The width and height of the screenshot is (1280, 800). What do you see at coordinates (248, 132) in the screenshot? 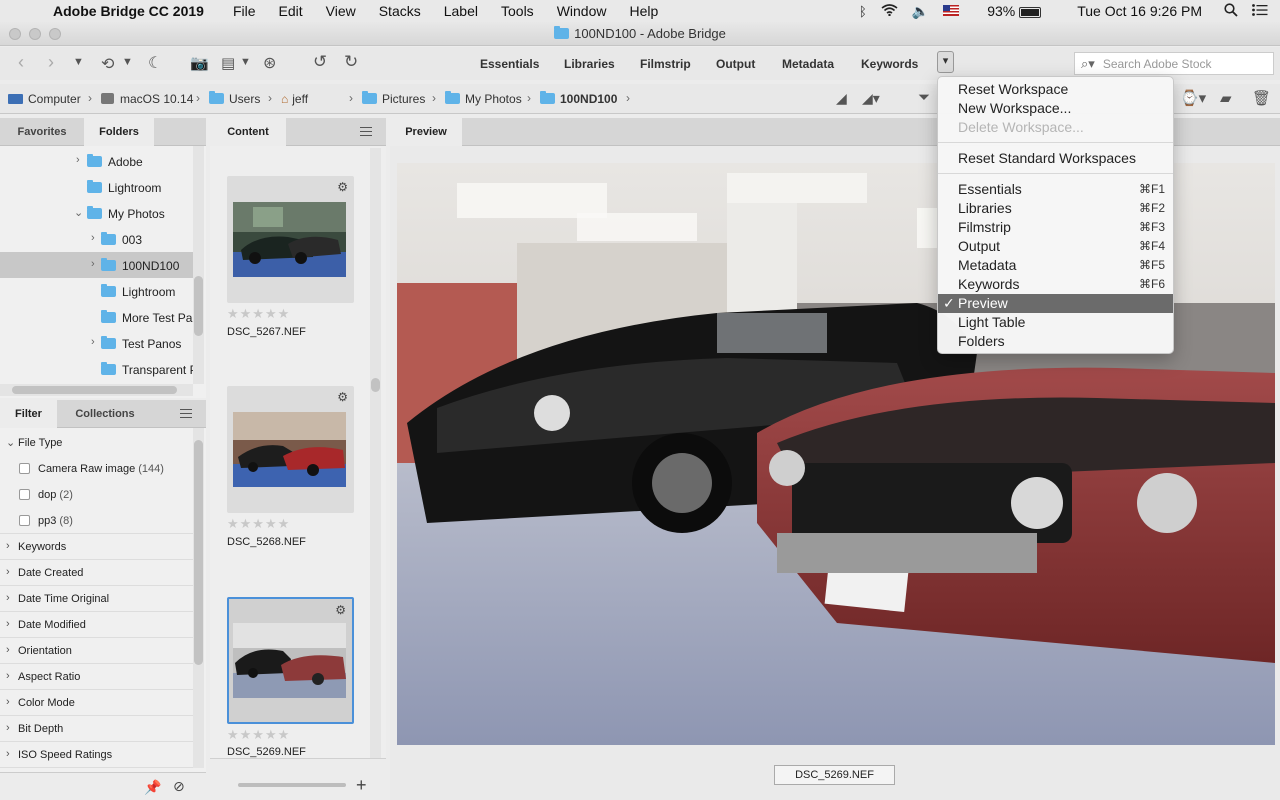
I see `tab-content: Content` at bounding box center [248, 132].